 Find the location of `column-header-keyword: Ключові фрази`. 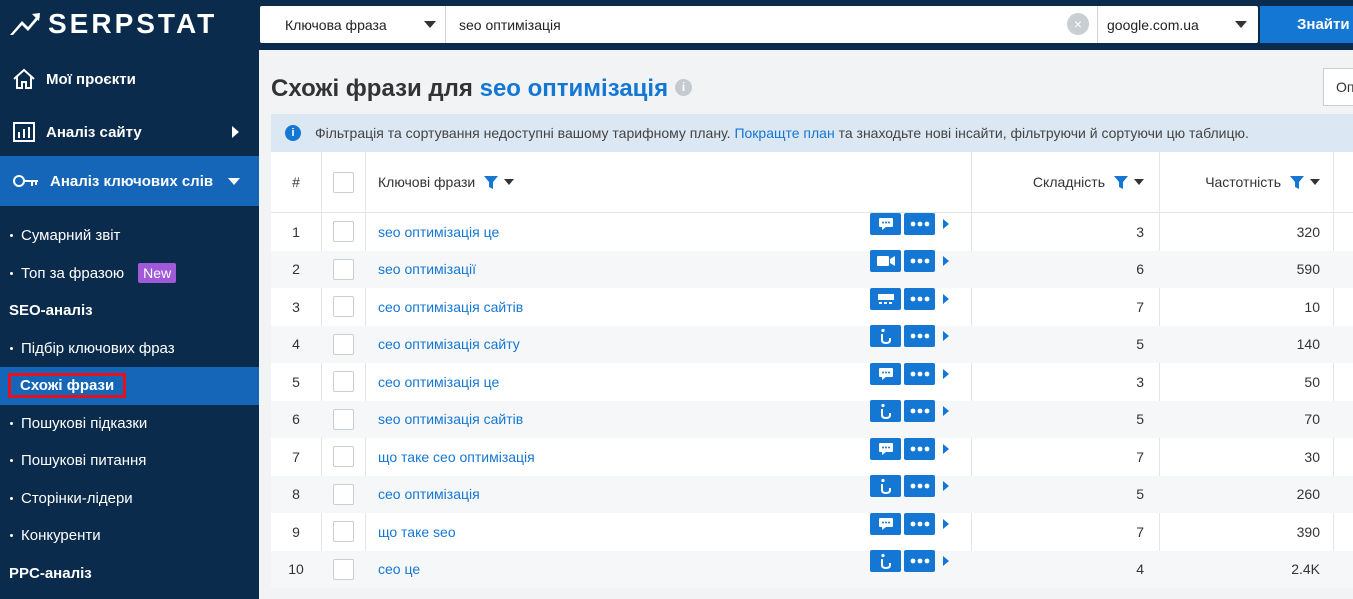

column-header-keyword: Ключові фрази is located at coordinates (668, 182).